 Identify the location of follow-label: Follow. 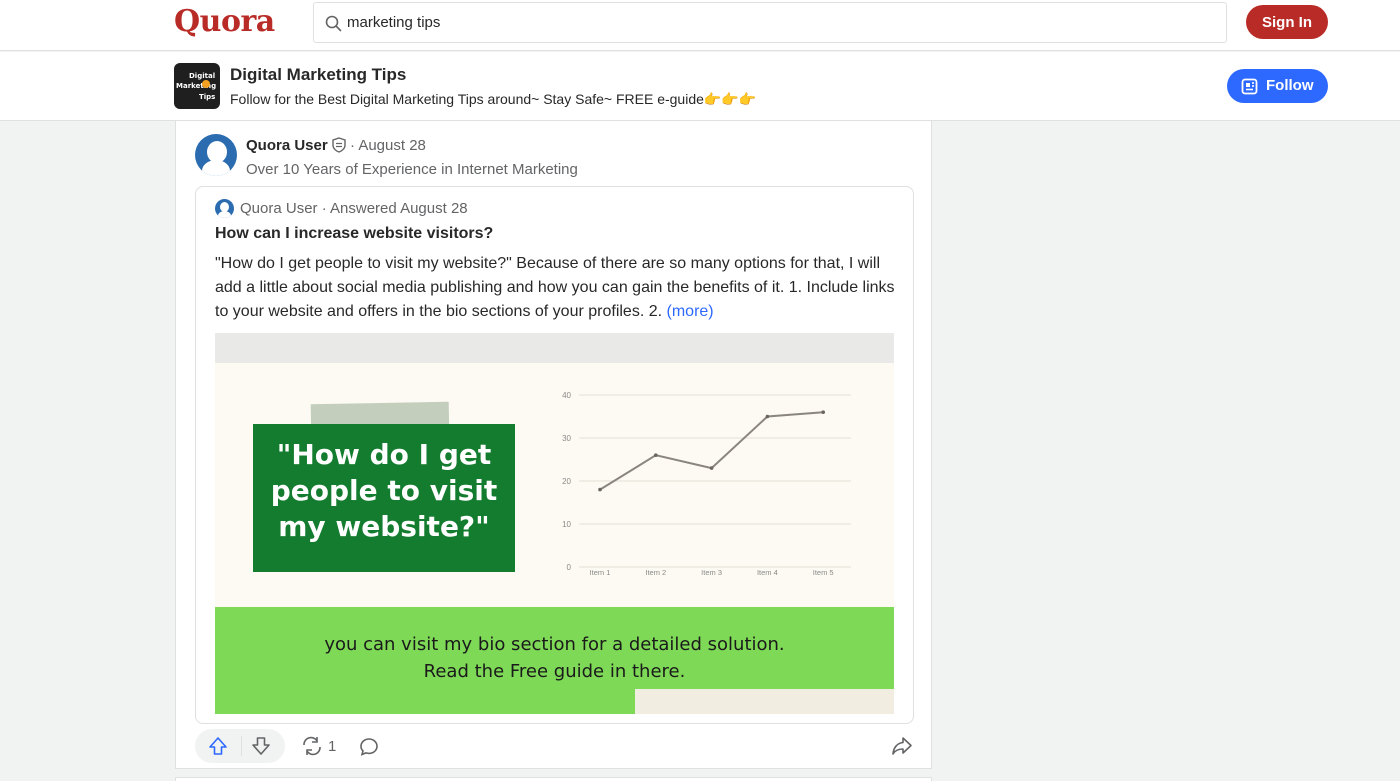
(1290, 85).